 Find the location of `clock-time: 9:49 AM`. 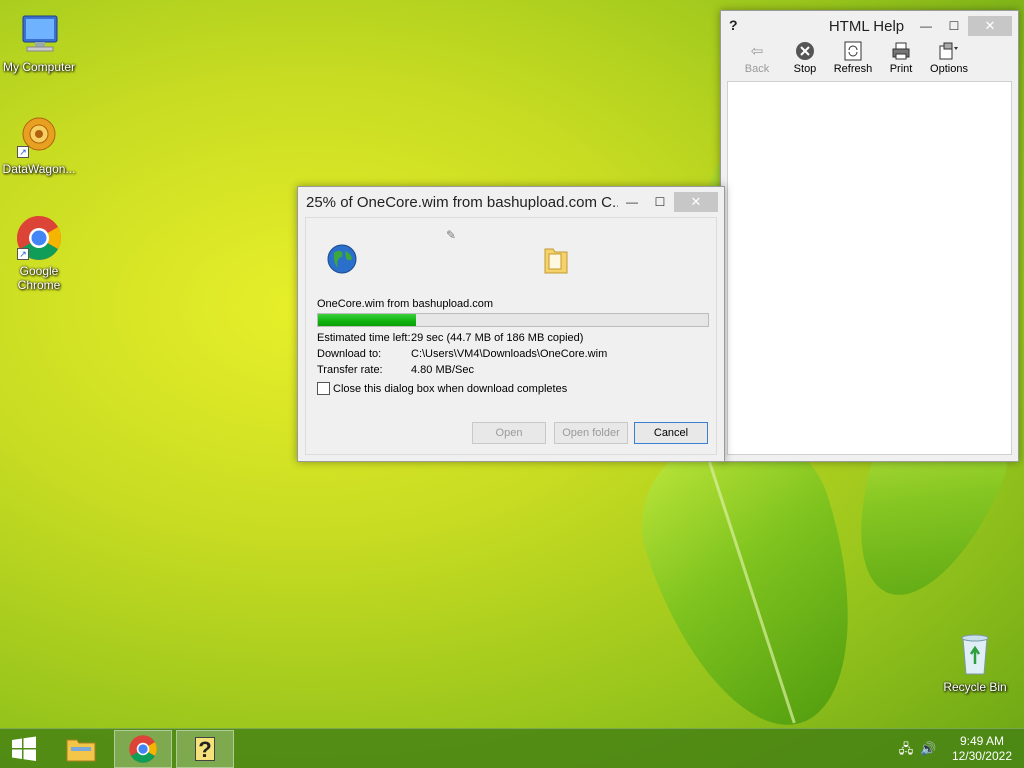

clock-time: 9:49 AM is located at coordinates (981, 741).